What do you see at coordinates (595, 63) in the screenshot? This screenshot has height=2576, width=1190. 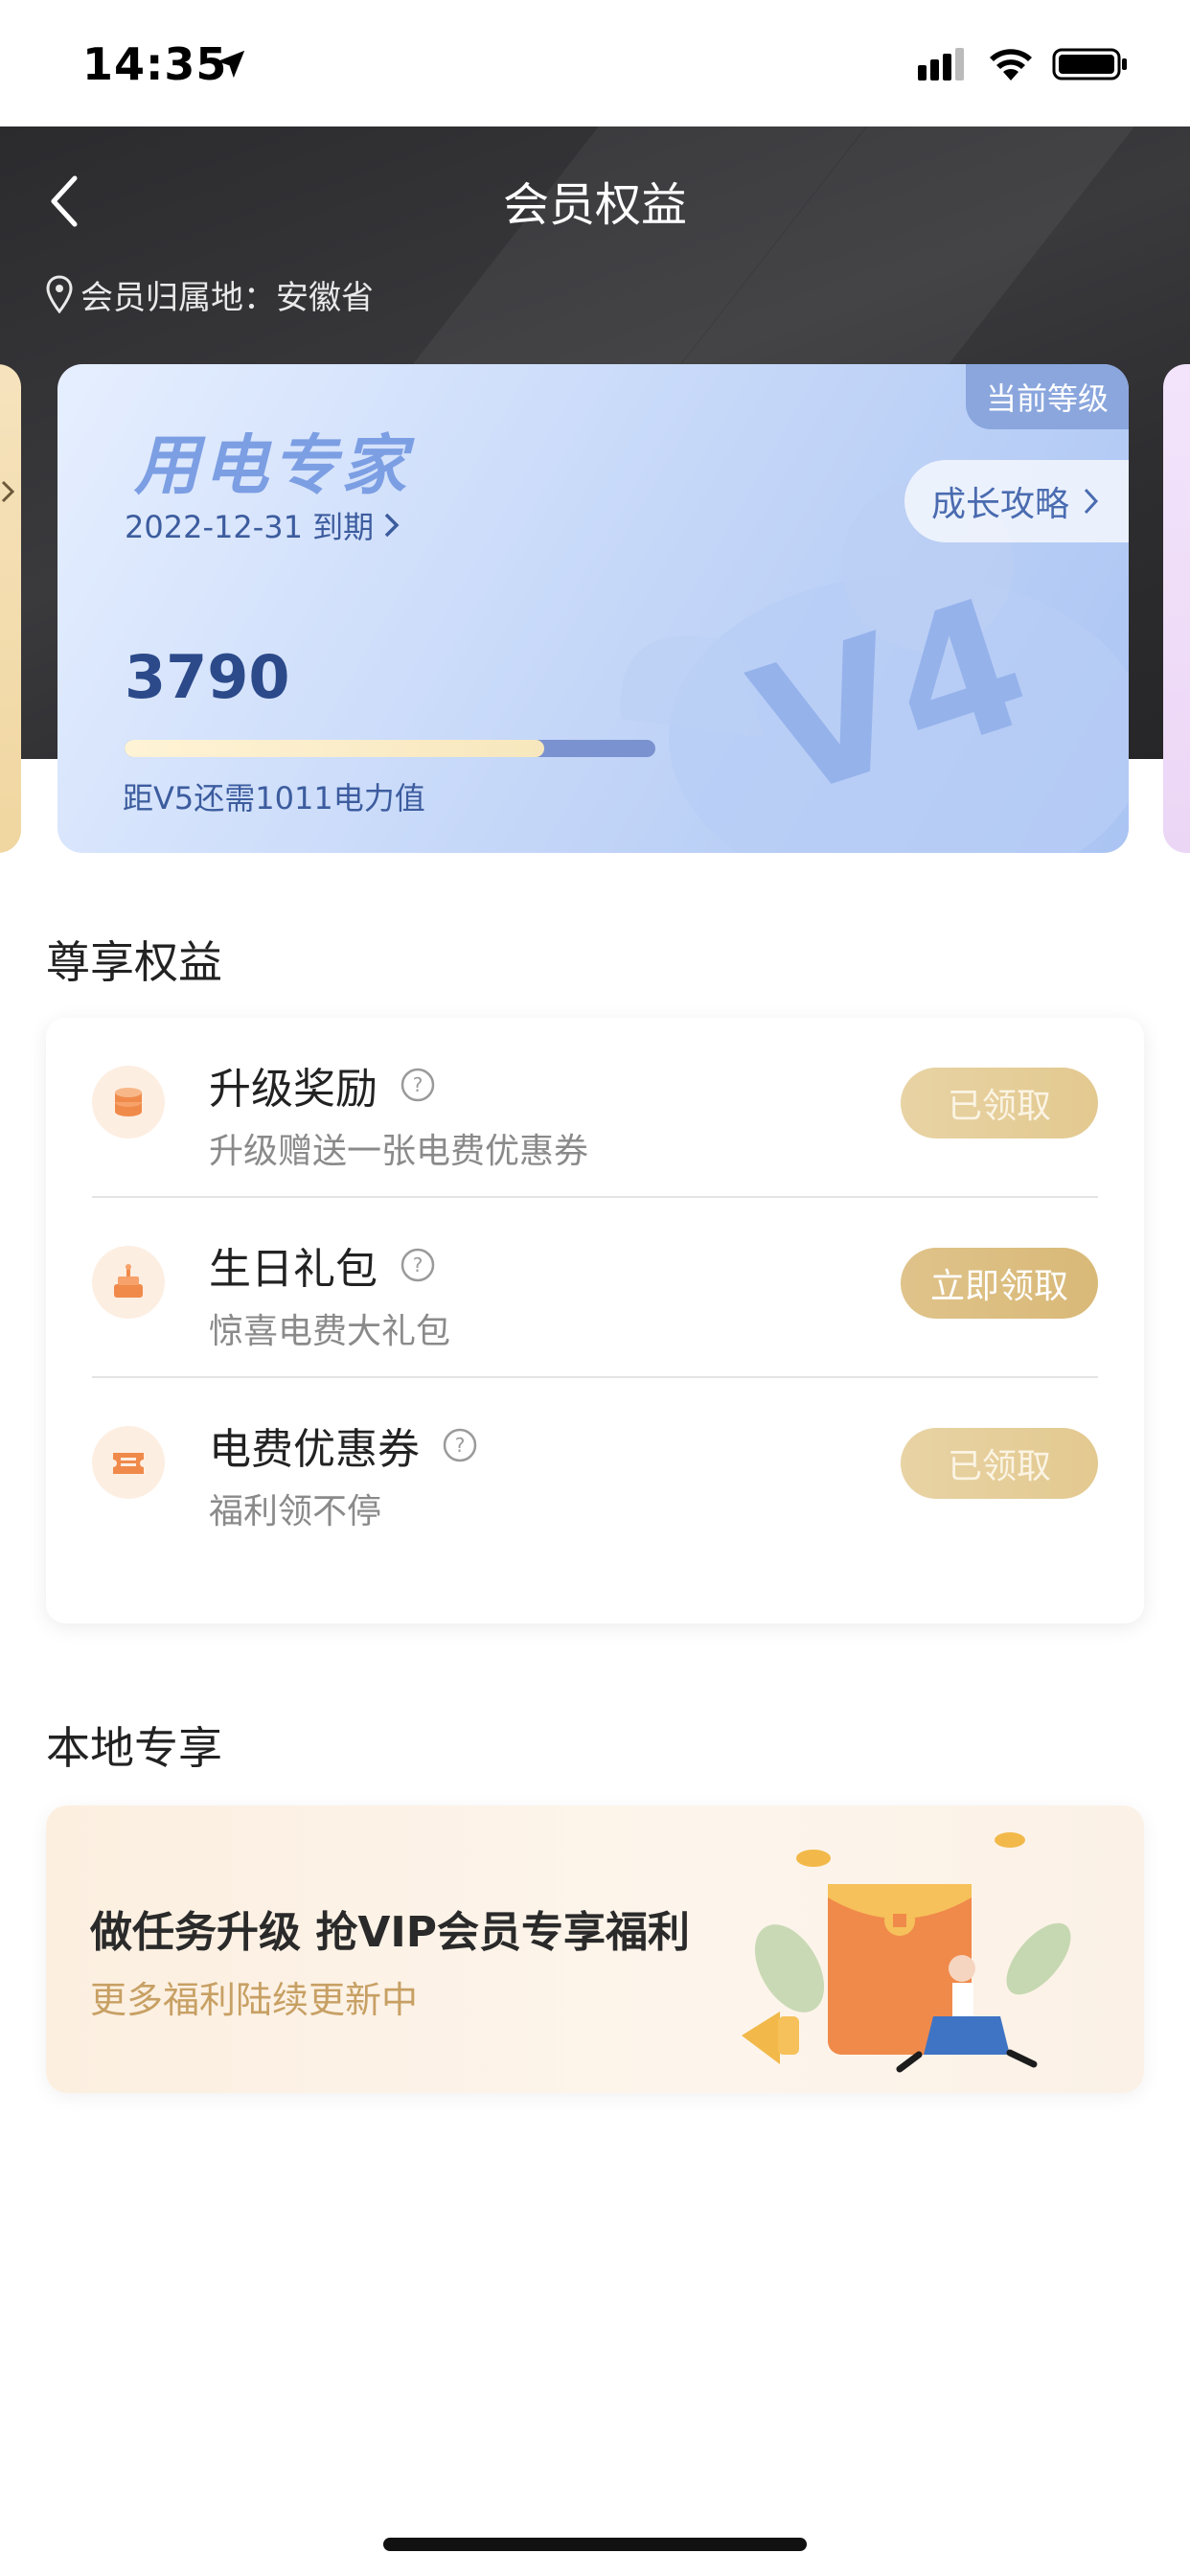 I see `status-bar: 14:35` at bounding box center [595, 63].